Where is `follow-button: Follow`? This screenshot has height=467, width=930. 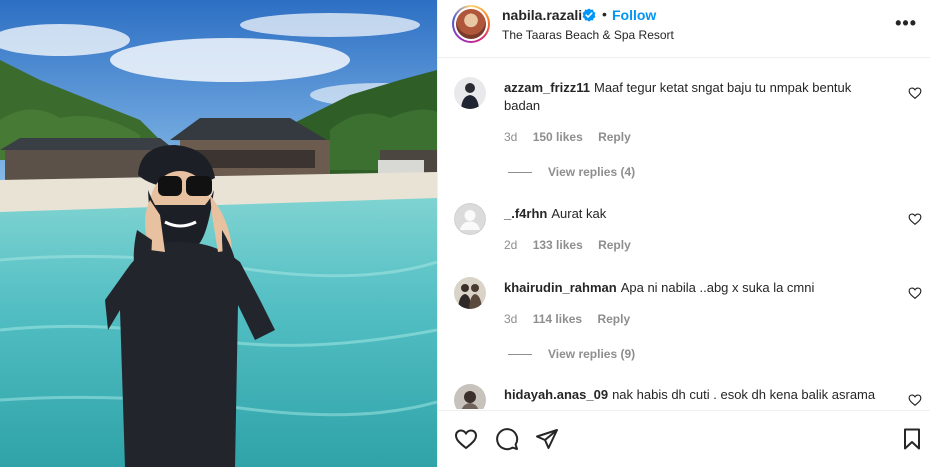 follow-button: Follow is located at coordinates (634, 15).